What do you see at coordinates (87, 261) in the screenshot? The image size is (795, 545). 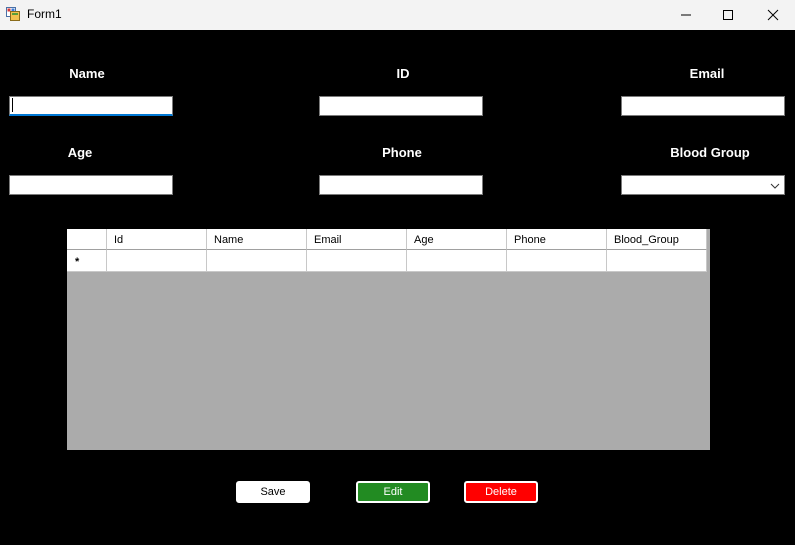 I see `new-row-header: *` at bounding box center [87, 261].